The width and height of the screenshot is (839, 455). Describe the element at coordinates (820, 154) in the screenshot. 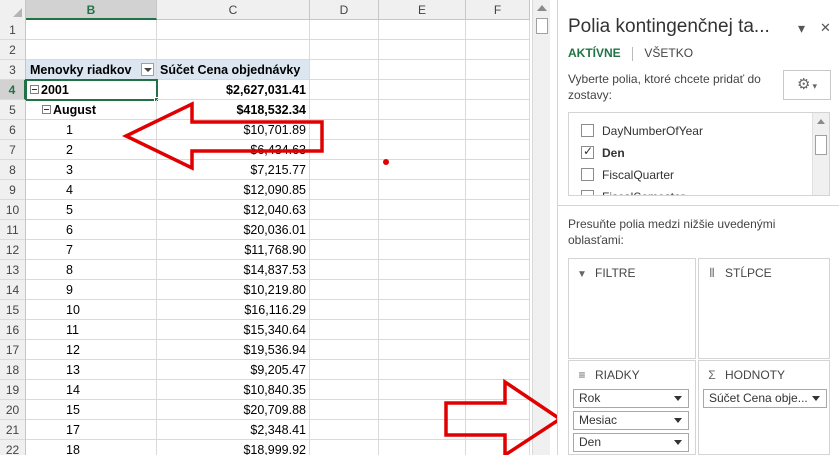

I see `field-list-scrollbar` at that location.